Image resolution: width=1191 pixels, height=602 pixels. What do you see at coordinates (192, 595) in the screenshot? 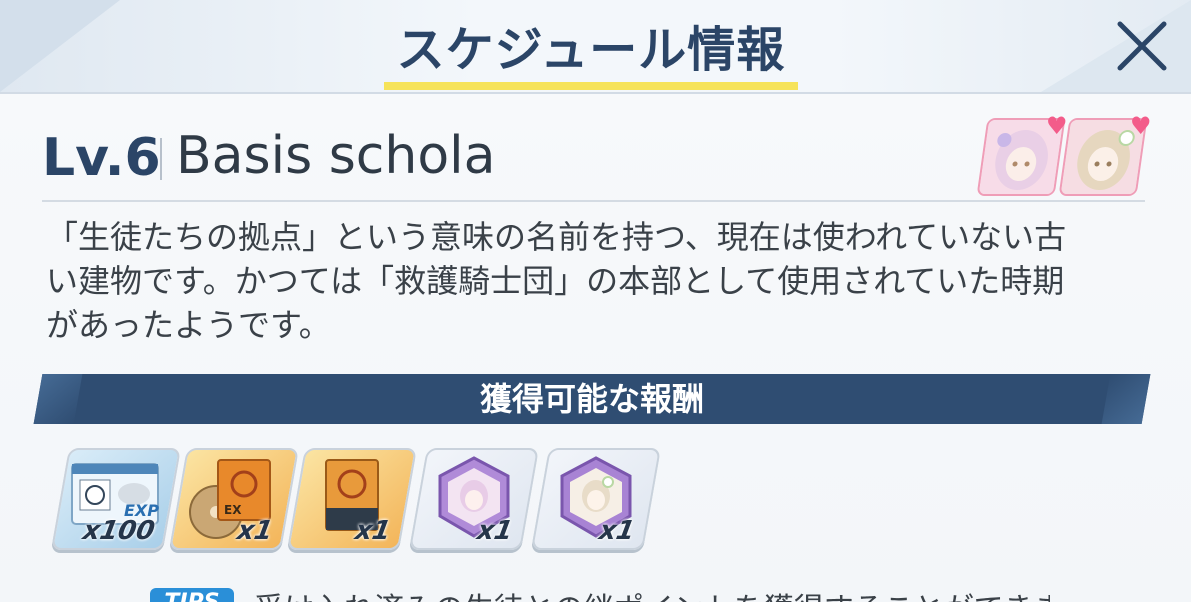
I see `tips-badge: TIPS` at bounding box center [192, 595].